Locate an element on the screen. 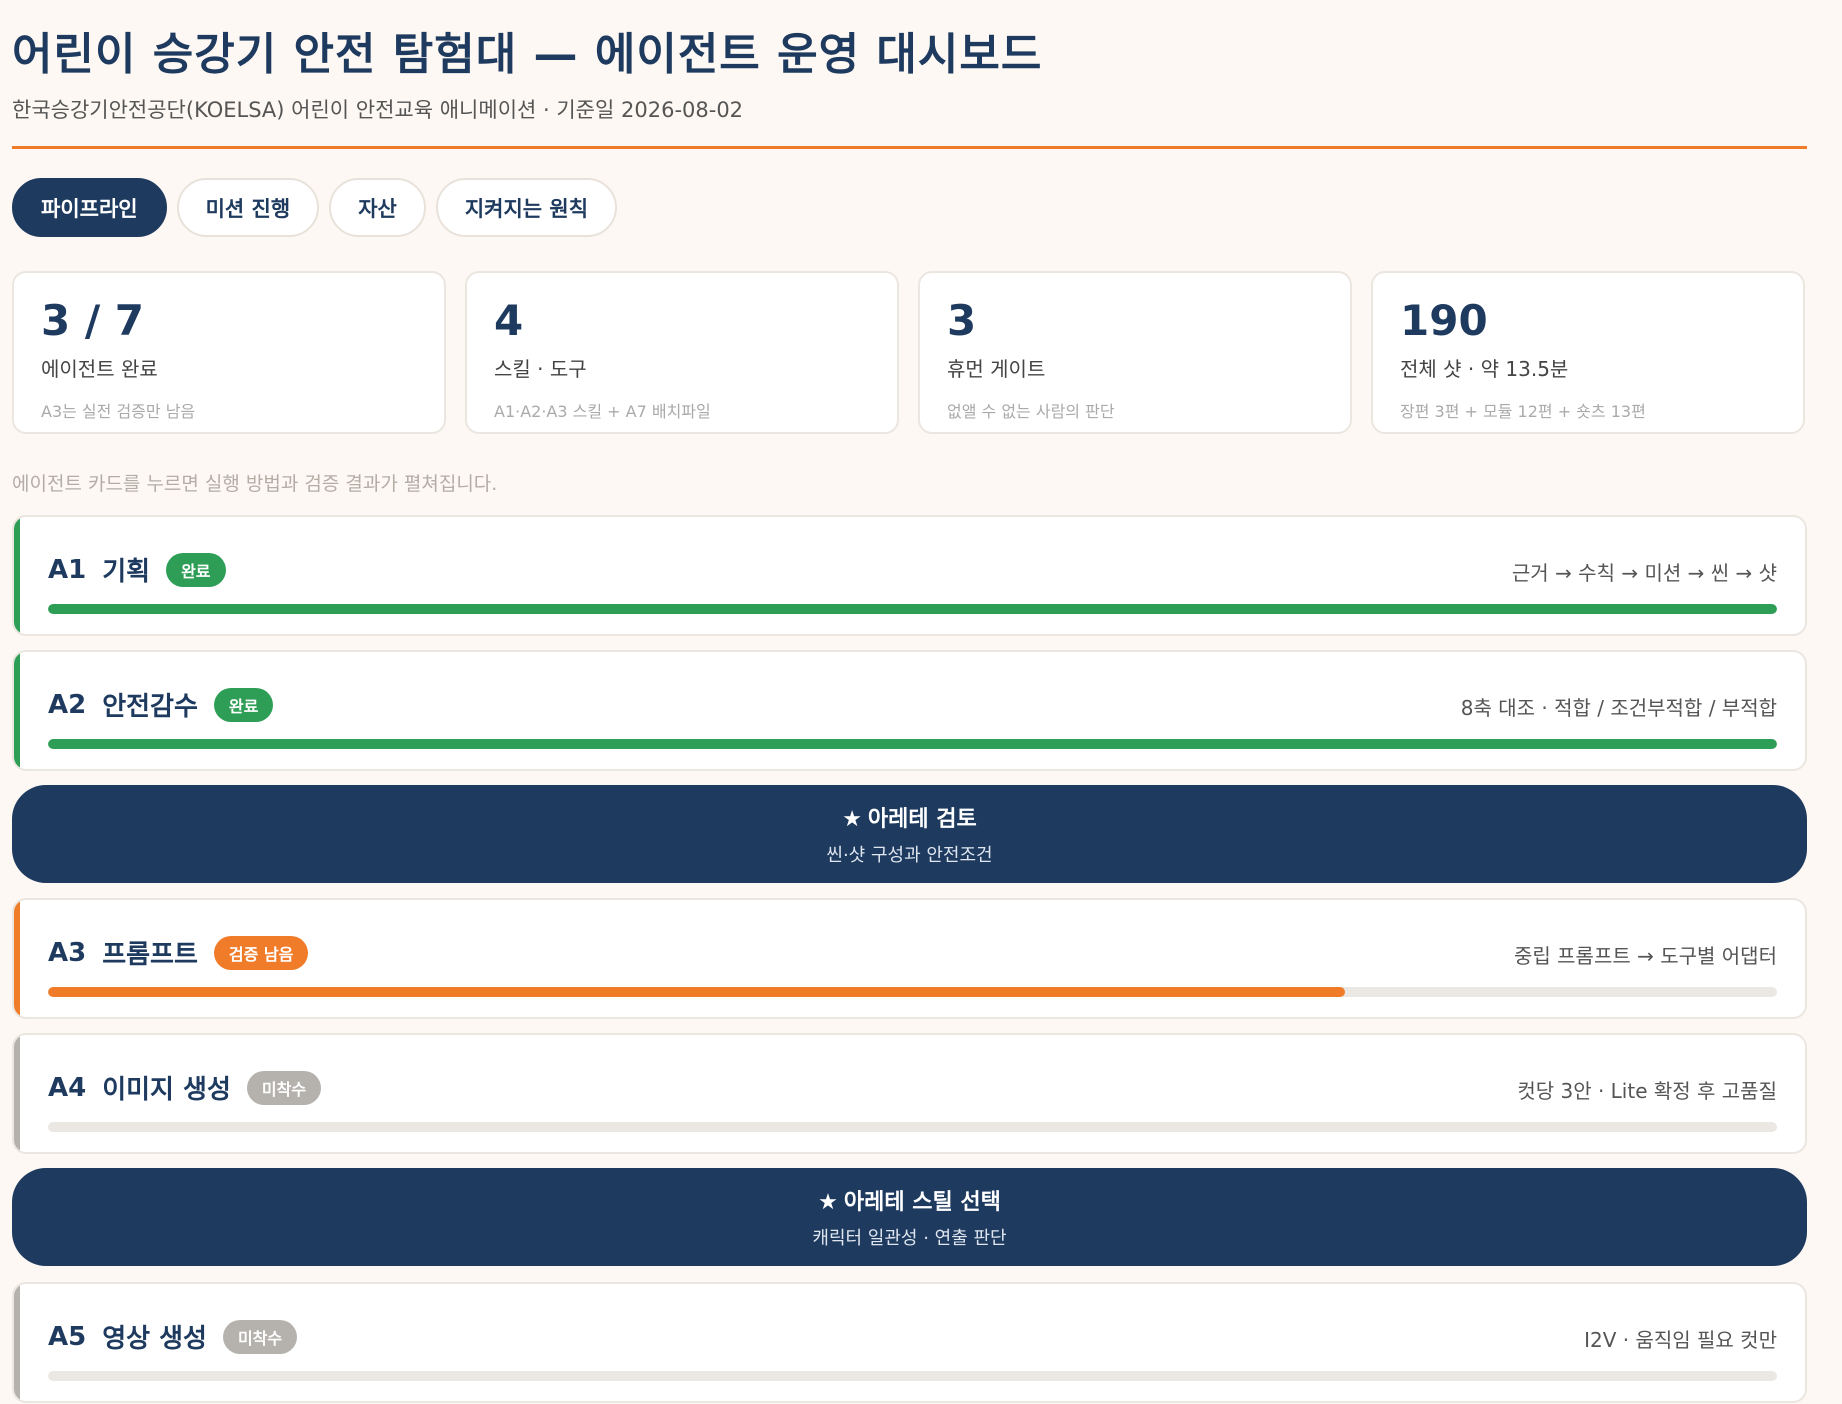 The image size is (1842, 1404). agent-flow: 컷당 3안 · Lite 확정 후 고품질 is located at coordinates (1647, 1091).